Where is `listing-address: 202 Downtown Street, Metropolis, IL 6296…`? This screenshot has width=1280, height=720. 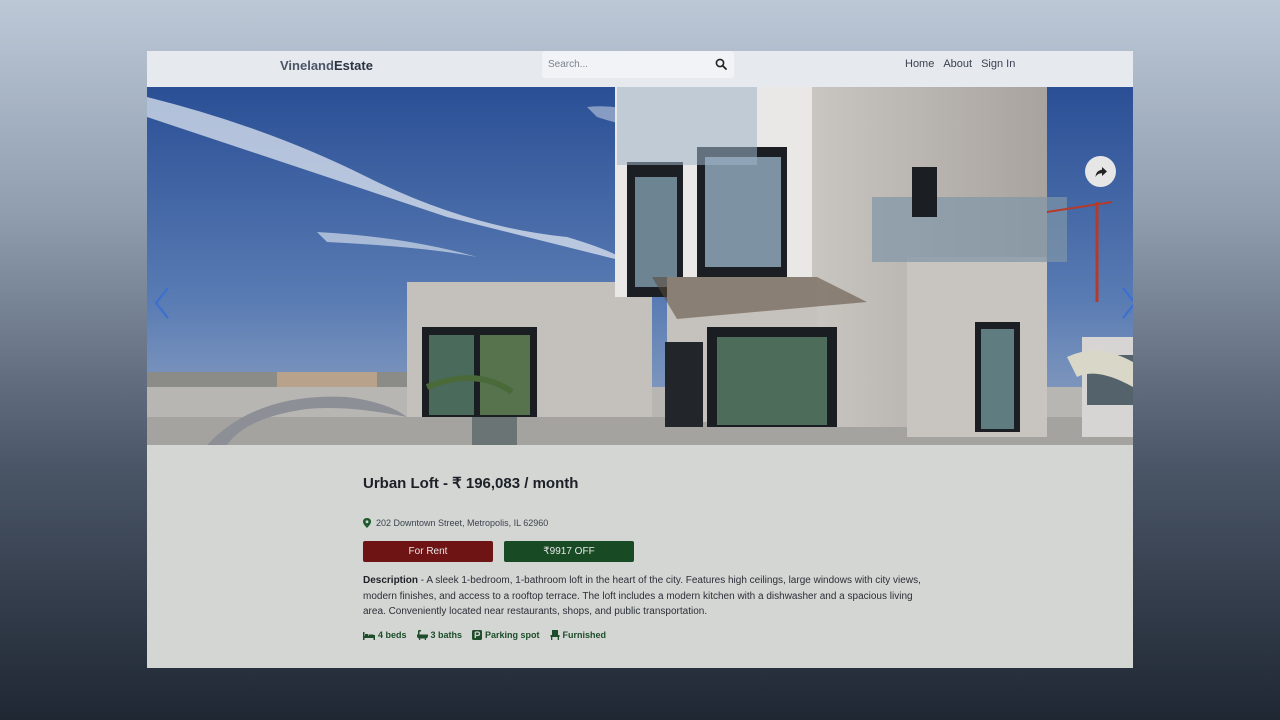 listing-address: 202 Downtown Street, Metropolis, IL 6296… is located at coordinates (455, 523).